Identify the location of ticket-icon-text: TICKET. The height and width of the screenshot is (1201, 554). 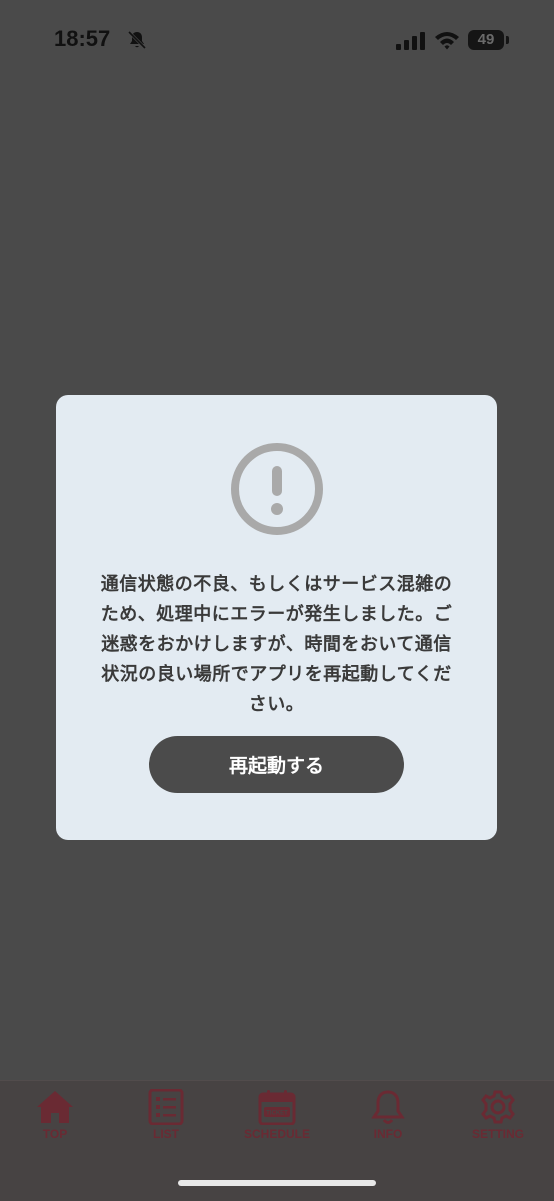
(277, 1114).